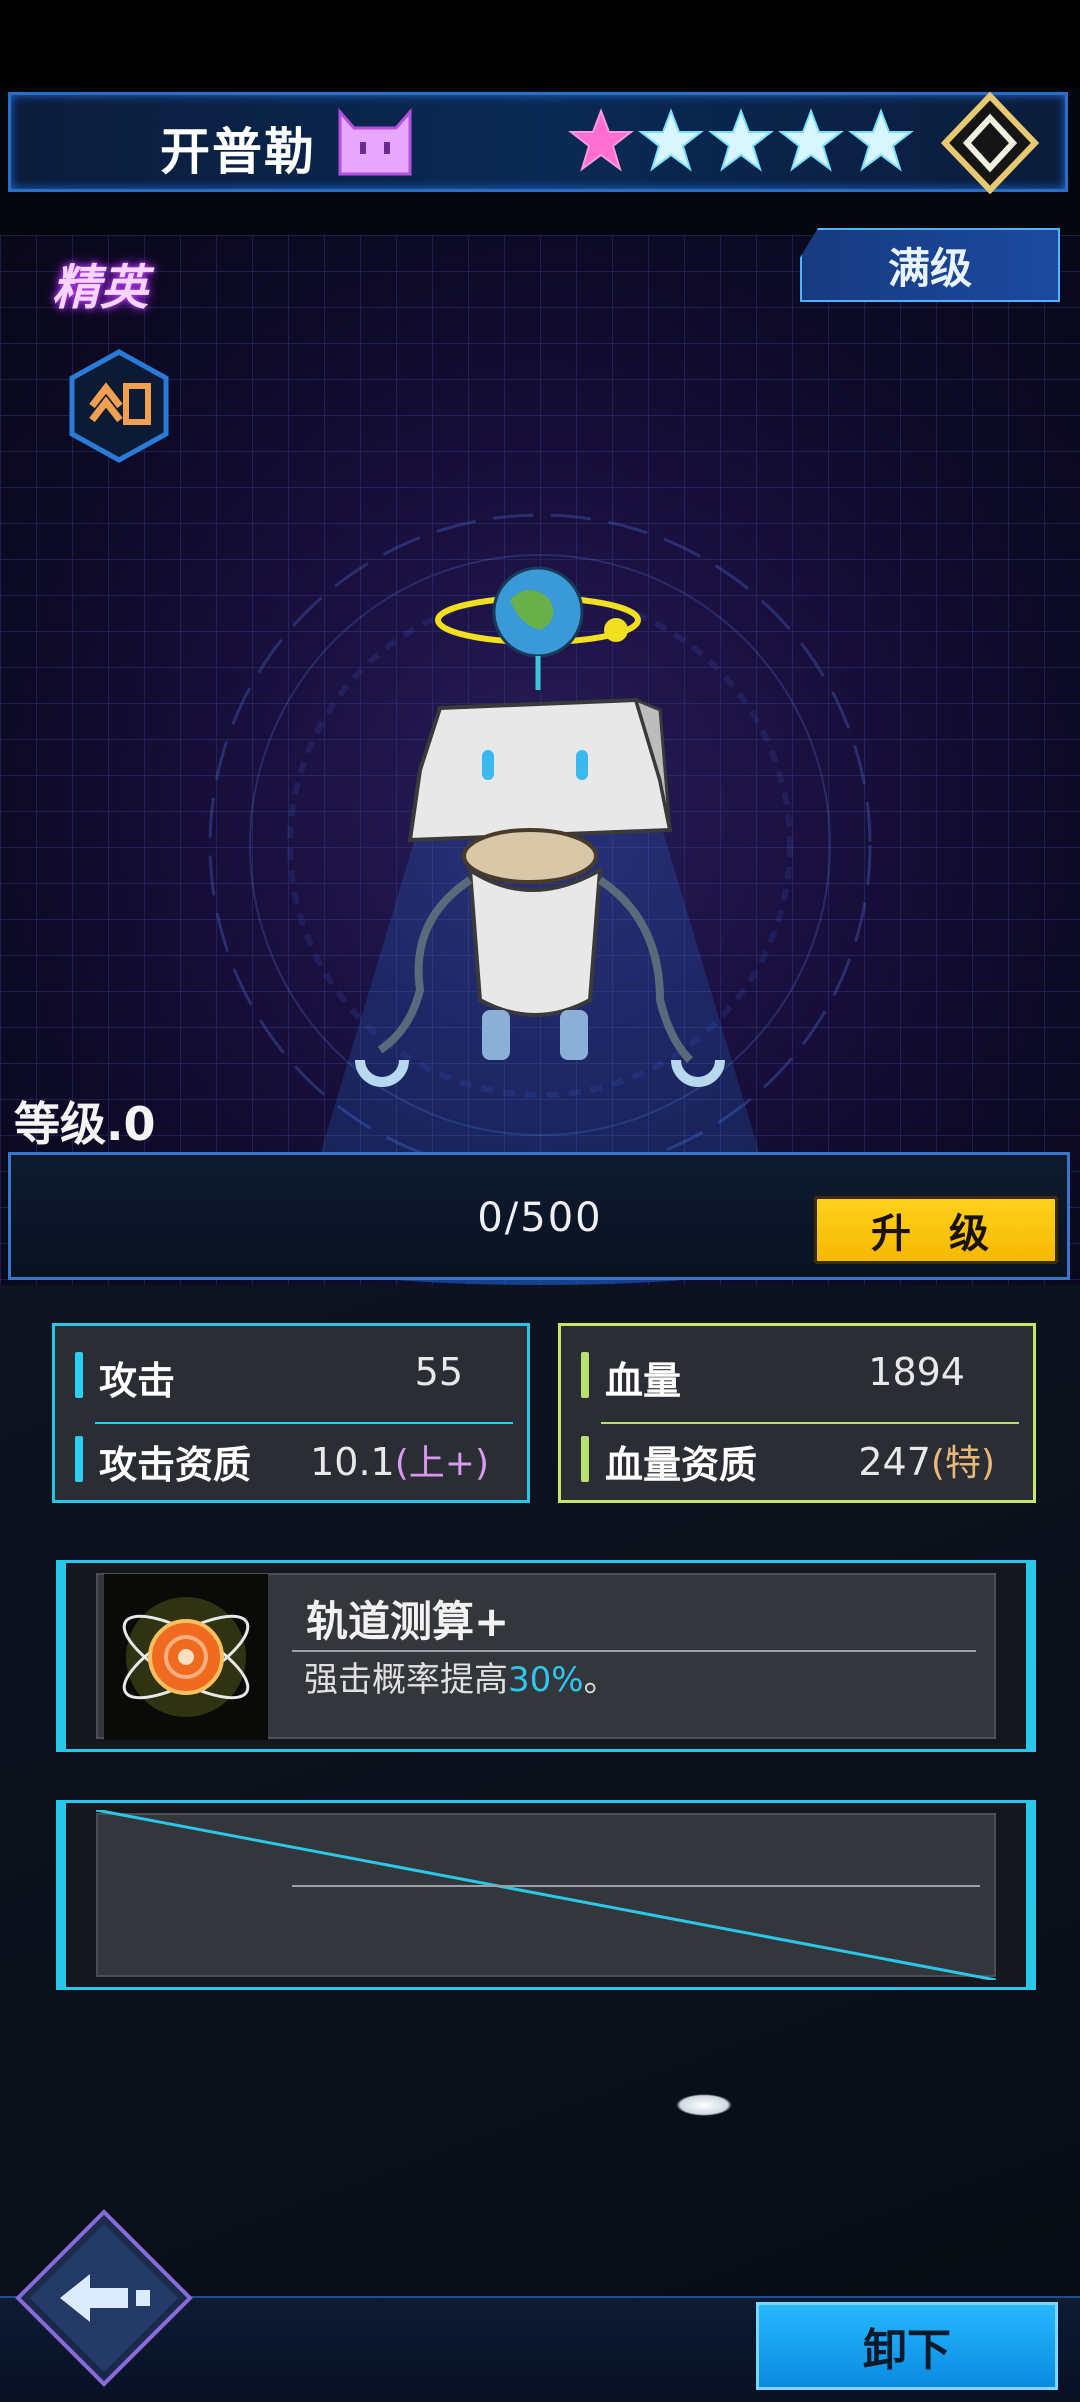 The height and width of the screenshot is (2402, 1080). What do you see at coordinates (406, 1680) in the screenshot?
I see `skill-desc-text: 强击概率提高` at bounding box center [406, 1680].